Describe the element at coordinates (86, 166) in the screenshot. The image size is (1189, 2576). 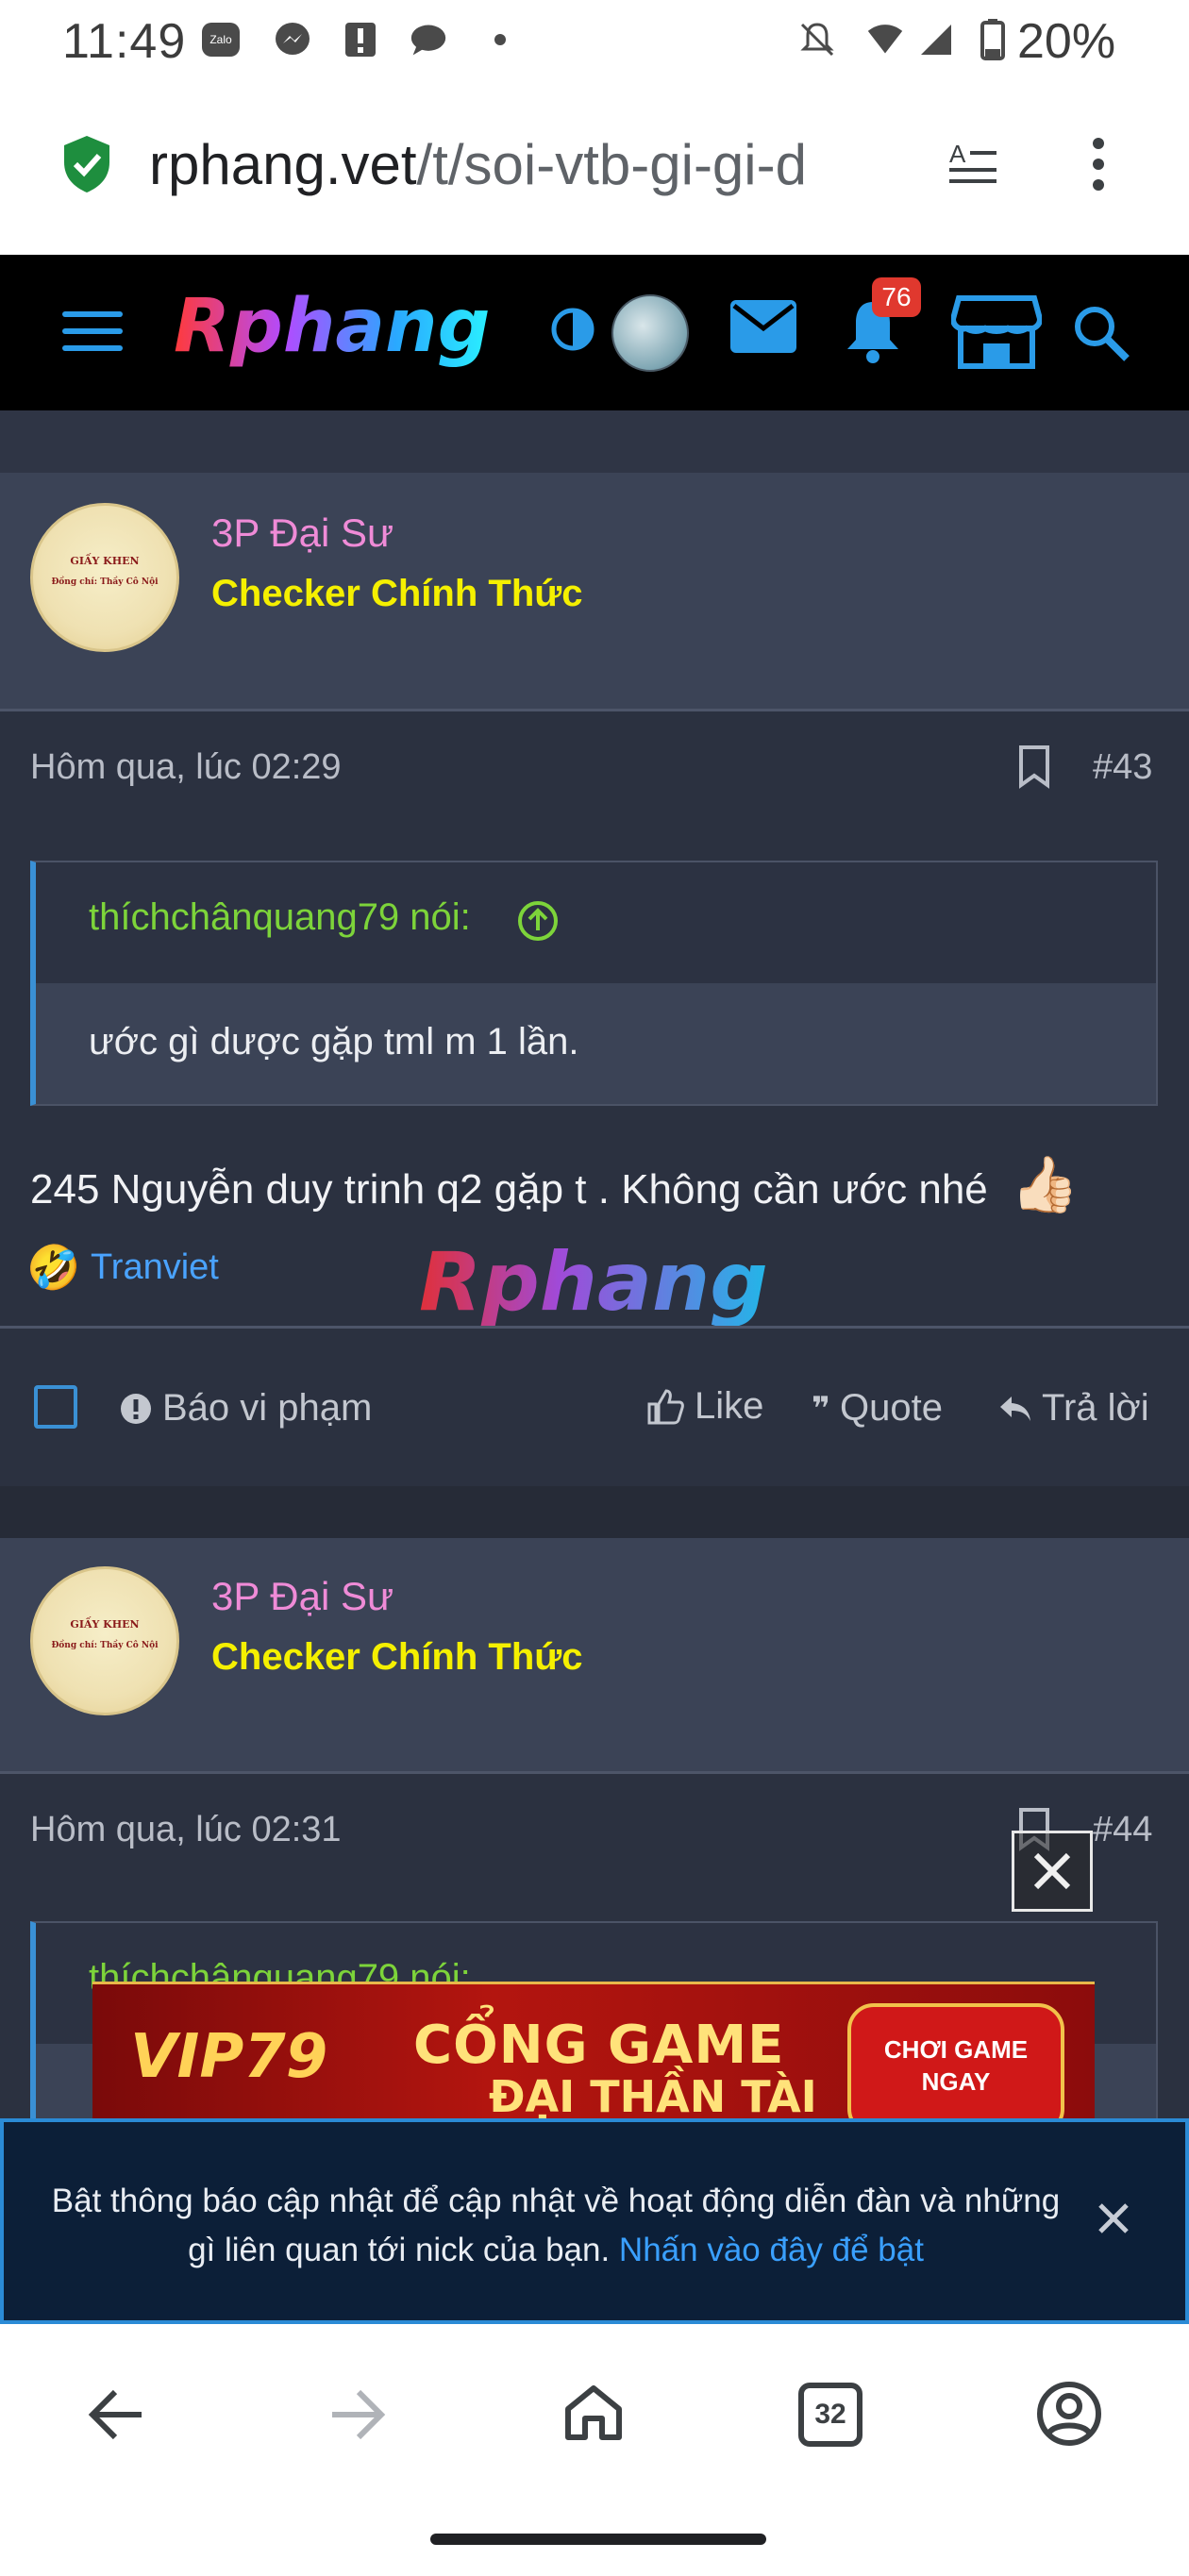
I see `secure-shield-icon` at that location.